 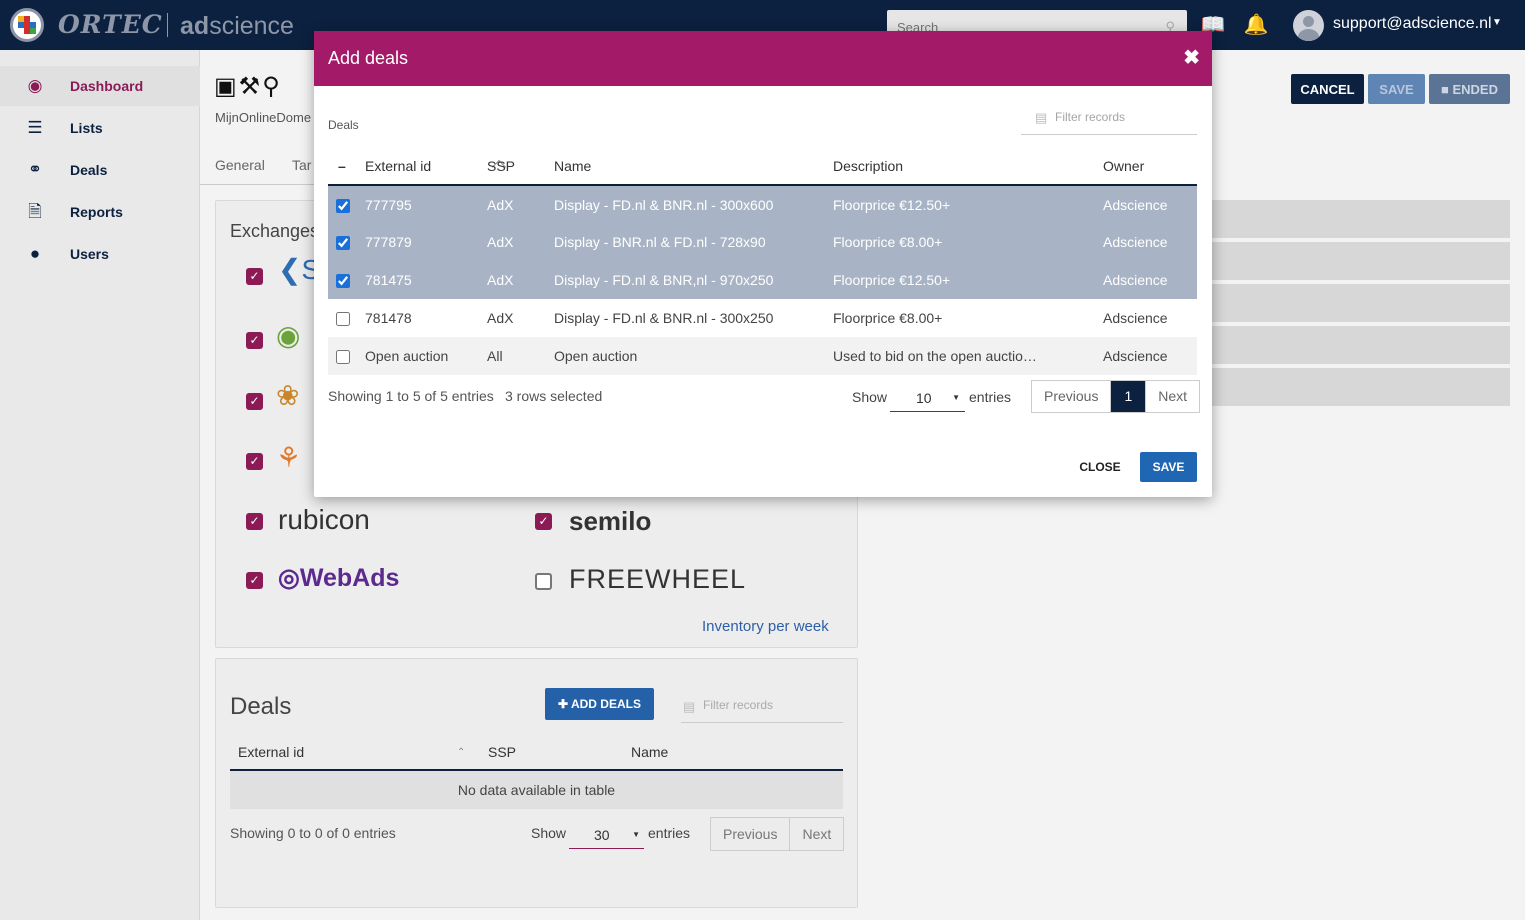 What do you see at coordinates (289, 457) in the screenshot?
I see `exchange-logo: ⚘` at bounding box center [289, 457].